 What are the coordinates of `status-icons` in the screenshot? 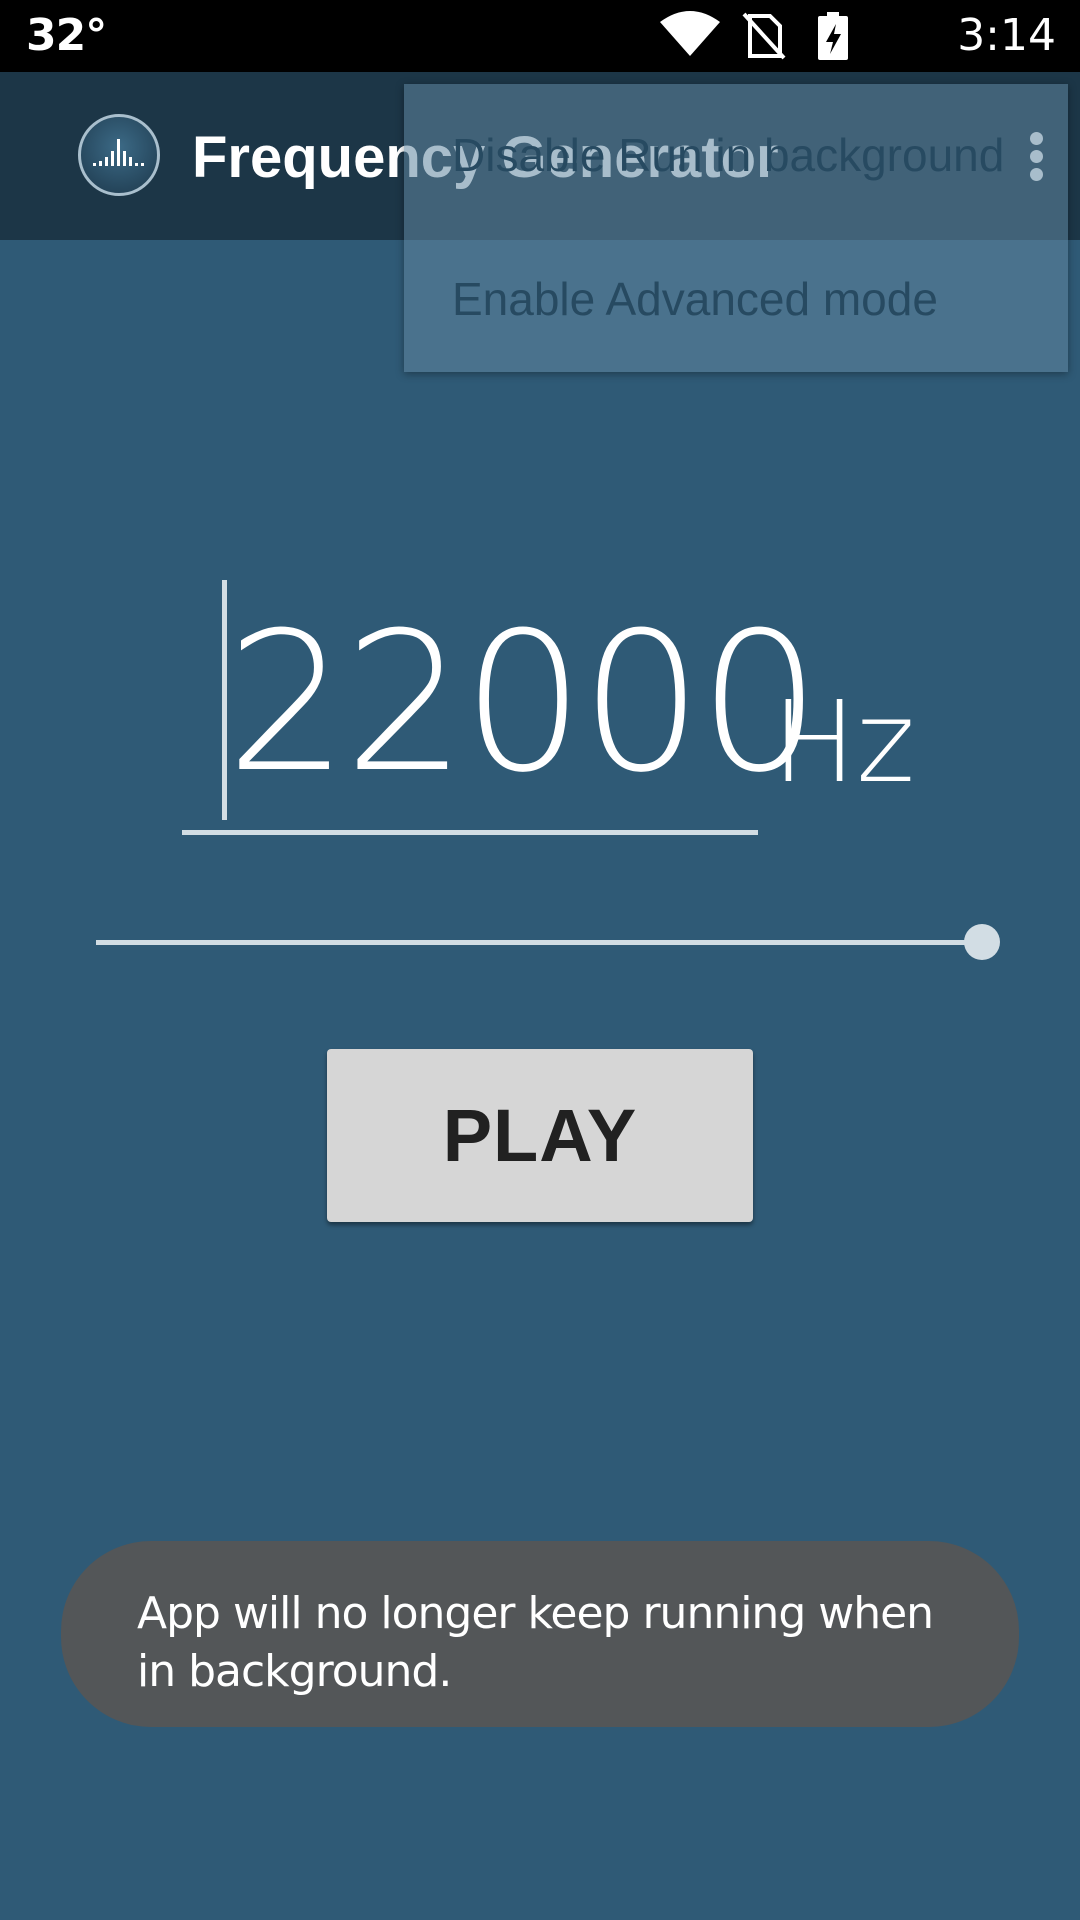 It's located at (754, 35).